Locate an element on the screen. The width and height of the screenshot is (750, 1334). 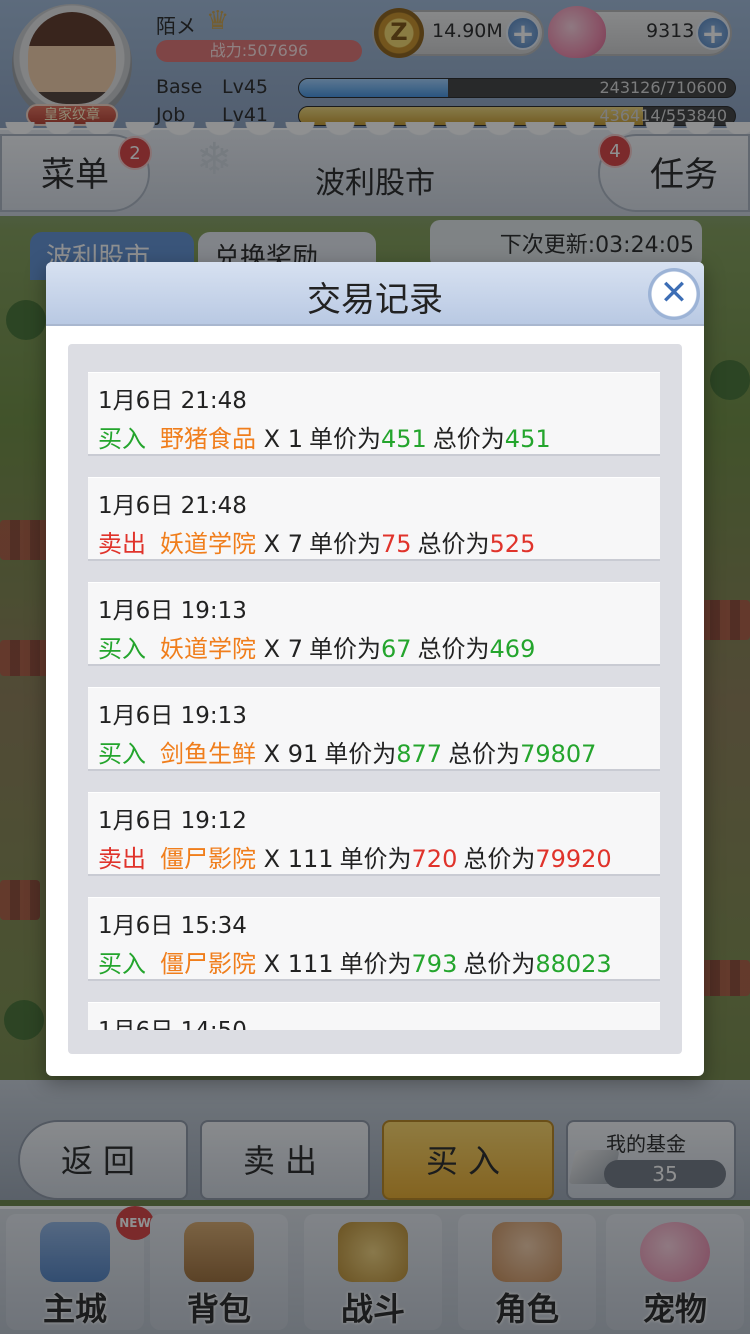
total-price: 451 is located at coordinates (527, 439).